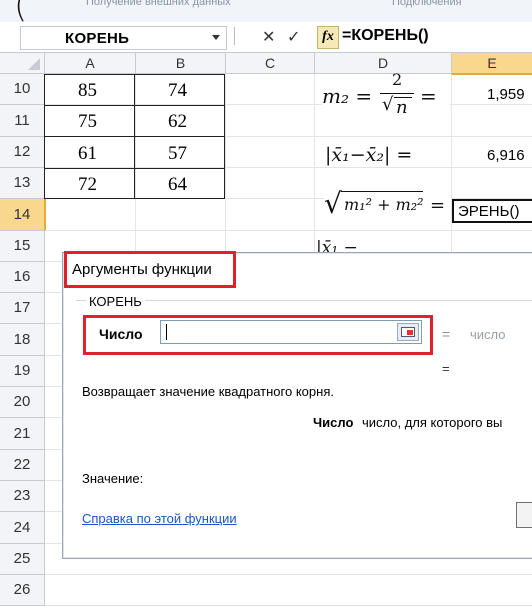  What do you see at coordinates (87, 91) in the screenshot?
I see `cell-a10: 85` at bounding box center [87, 91].